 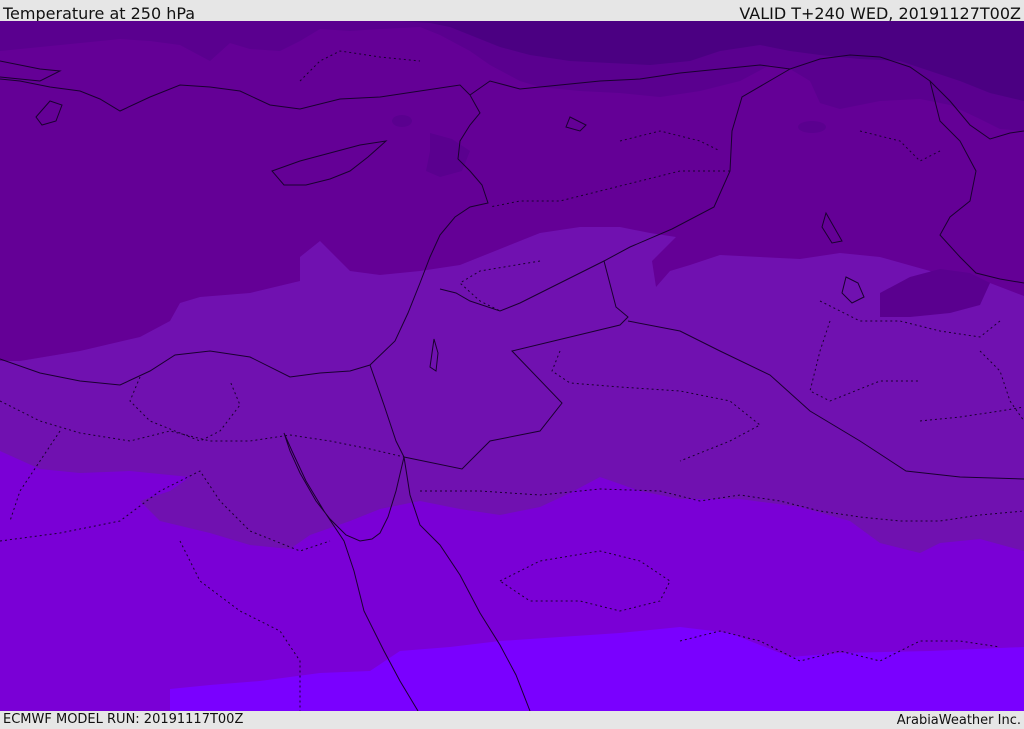 What do you see at coordinates (123, 719) in the screenshot?
I see `model-run-label: ECMWF MODEL RUN: 20191117T00Z` at bounding box center [123, 719].